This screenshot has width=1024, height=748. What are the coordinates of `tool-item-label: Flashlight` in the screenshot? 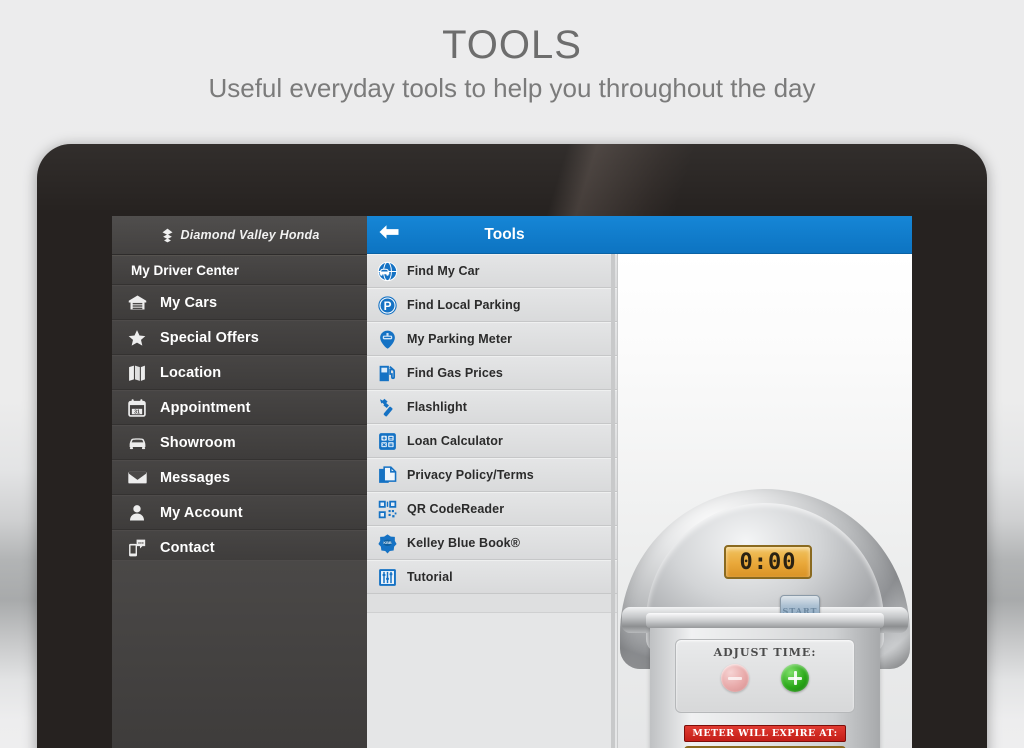 It's located at (437, 407).